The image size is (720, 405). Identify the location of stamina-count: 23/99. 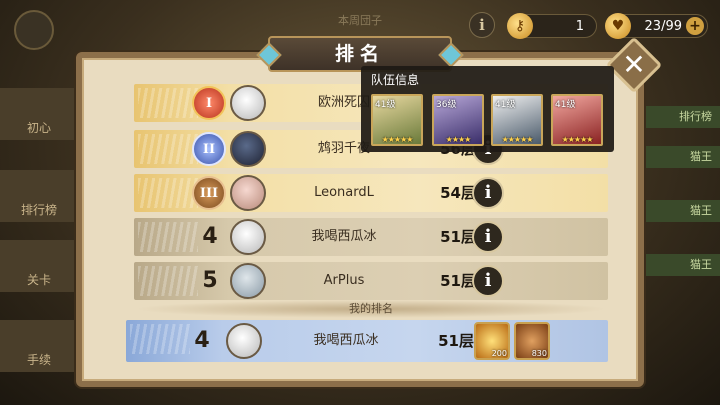
(663, 26).